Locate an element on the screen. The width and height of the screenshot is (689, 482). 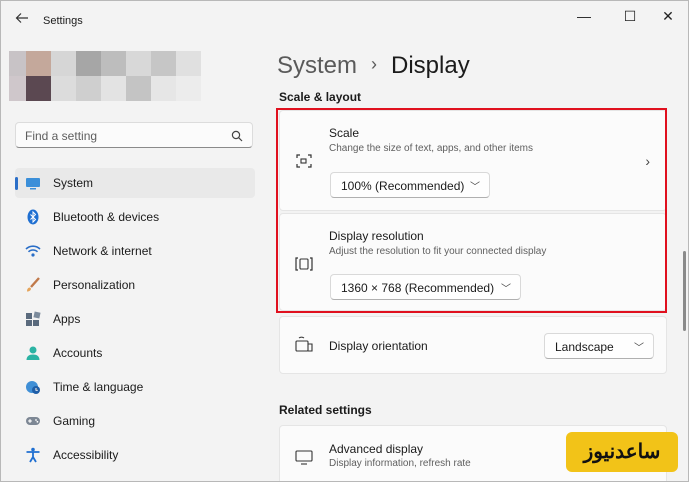
orientation-dropdown: Landscape ﹀ is located at coordinates (599, 346).